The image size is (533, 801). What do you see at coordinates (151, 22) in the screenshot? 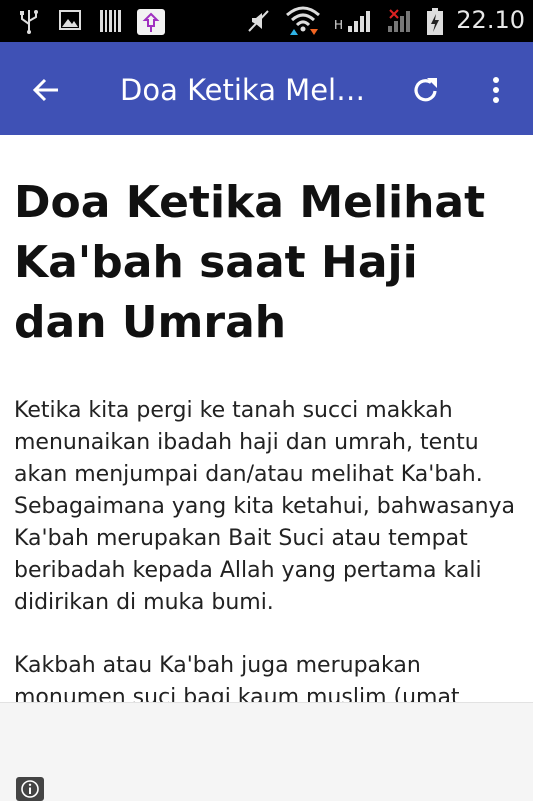
I see `app-notification-icon` at bounding box center [151, 22].